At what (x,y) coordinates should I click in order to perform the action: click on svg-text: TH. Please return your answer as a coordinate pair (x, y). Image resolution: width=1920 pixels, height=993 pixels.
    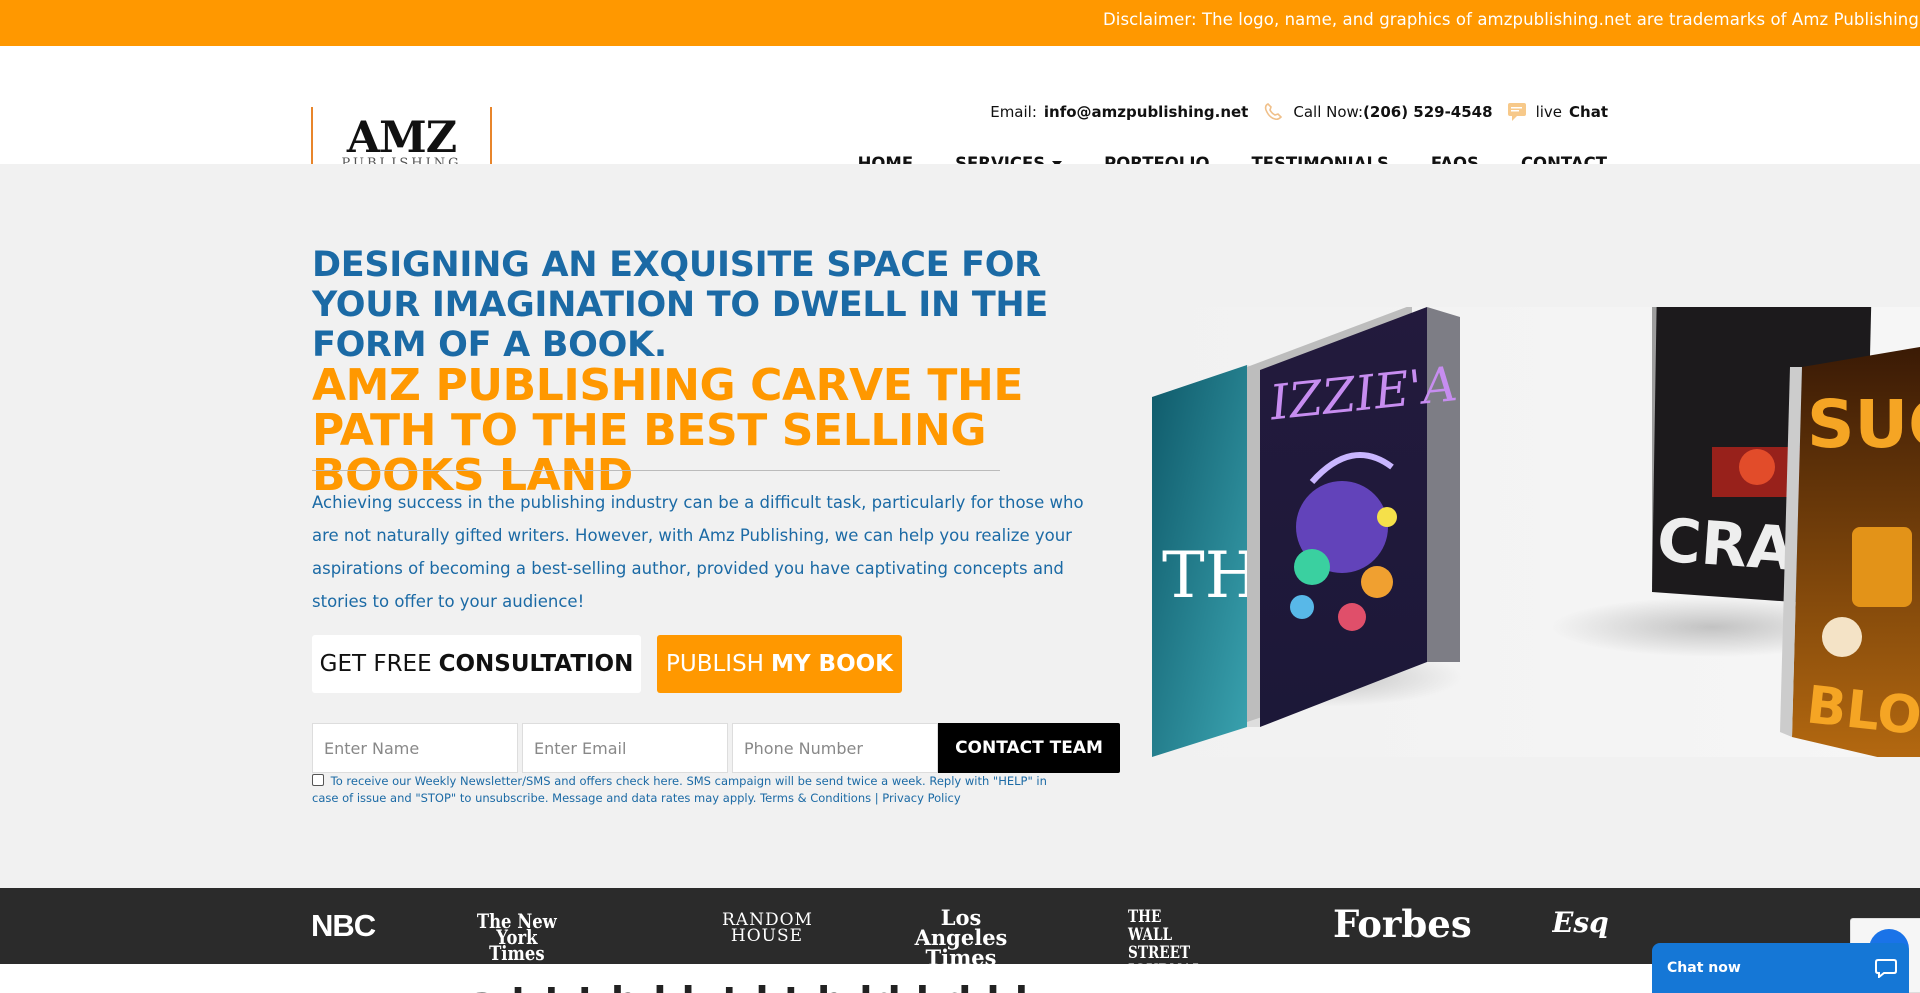
    Looking at the image, I should click on (1211, 576).